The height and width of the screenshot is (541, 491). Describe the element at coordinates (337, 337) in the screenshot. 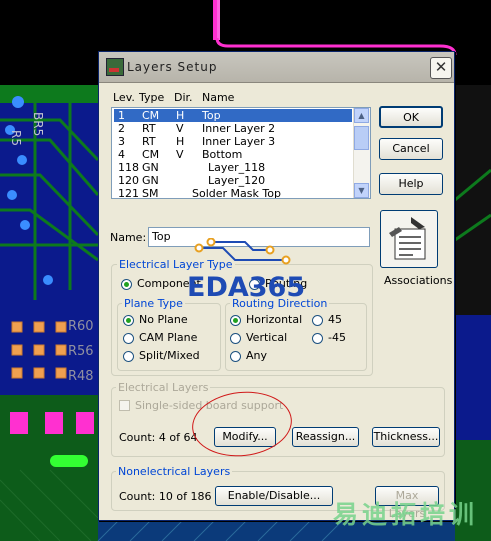

I see `dir-minus45-label: -45` at that location.